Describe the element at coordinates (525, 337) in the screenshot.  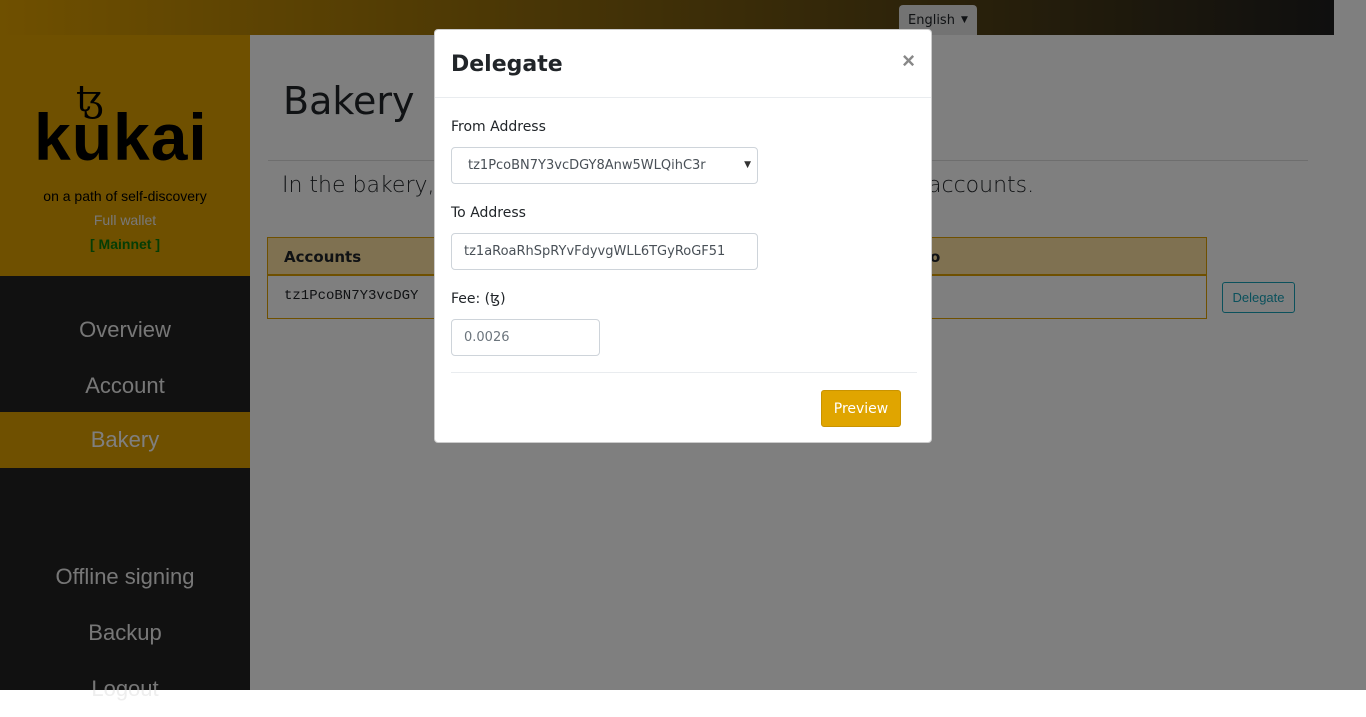
I see `fee-input: 0.0026` at that location.